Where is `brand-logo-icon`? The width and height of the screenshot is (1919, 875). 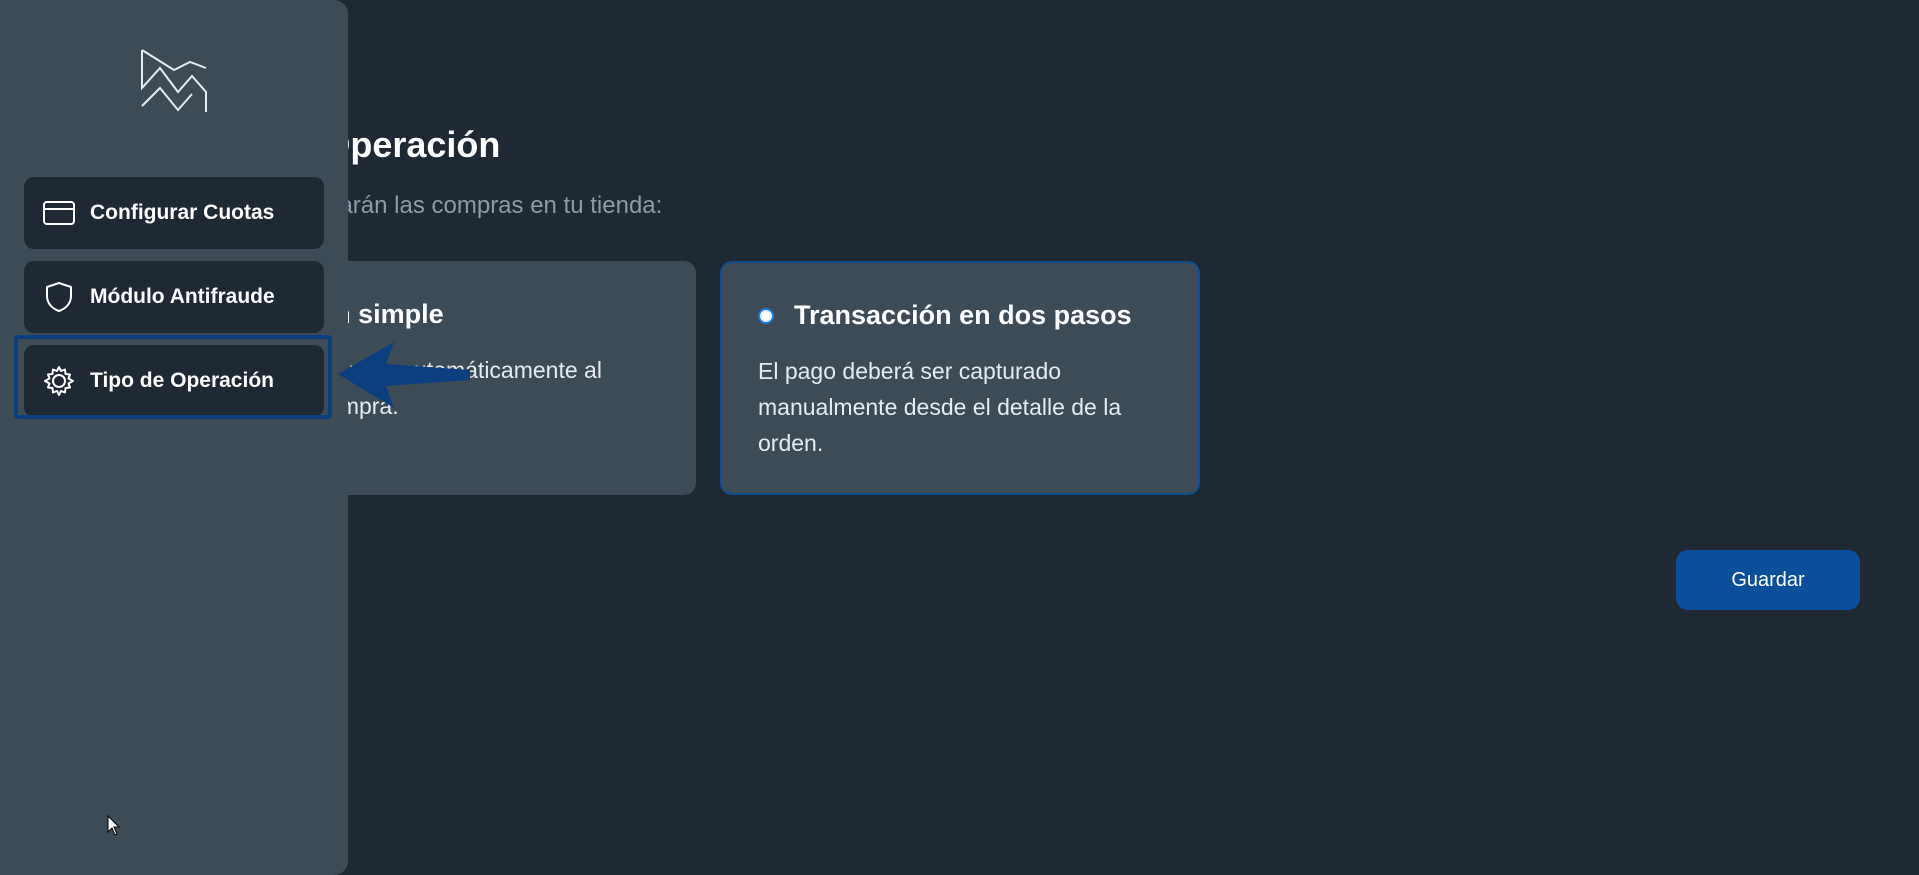 brand-logo-icon is located at coordinates (174, 80).